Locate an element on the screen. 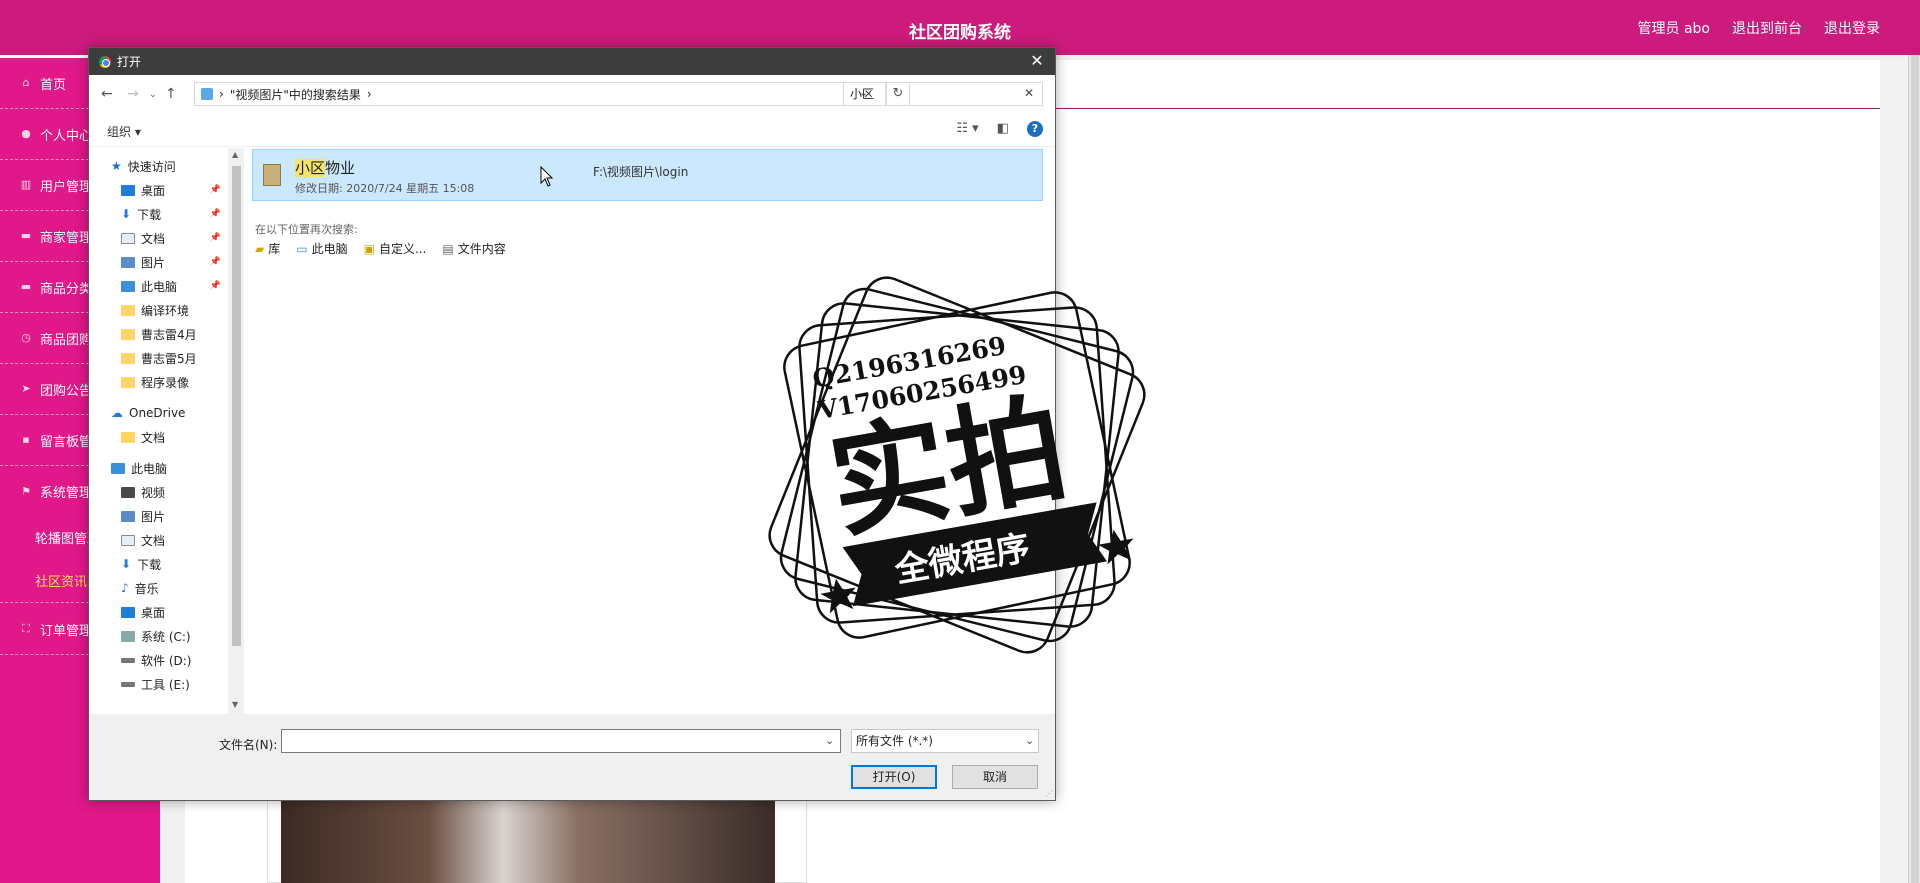 Image resolution: width=1920 pixels, height=883 pixels. nav-label: 编译环境 is located at coordinates (165, 310).